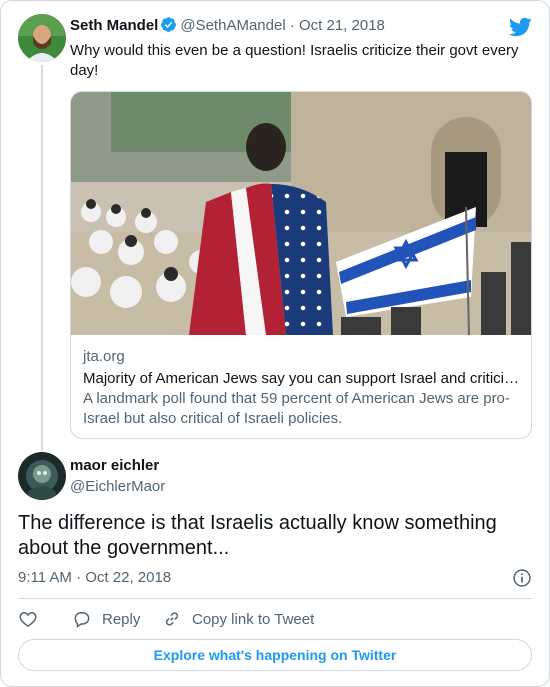 The width and height of the screenshot is (550, 687). I want to click on explore-twitter-button: Explore what's happening on Twitter, so click(275, 655).